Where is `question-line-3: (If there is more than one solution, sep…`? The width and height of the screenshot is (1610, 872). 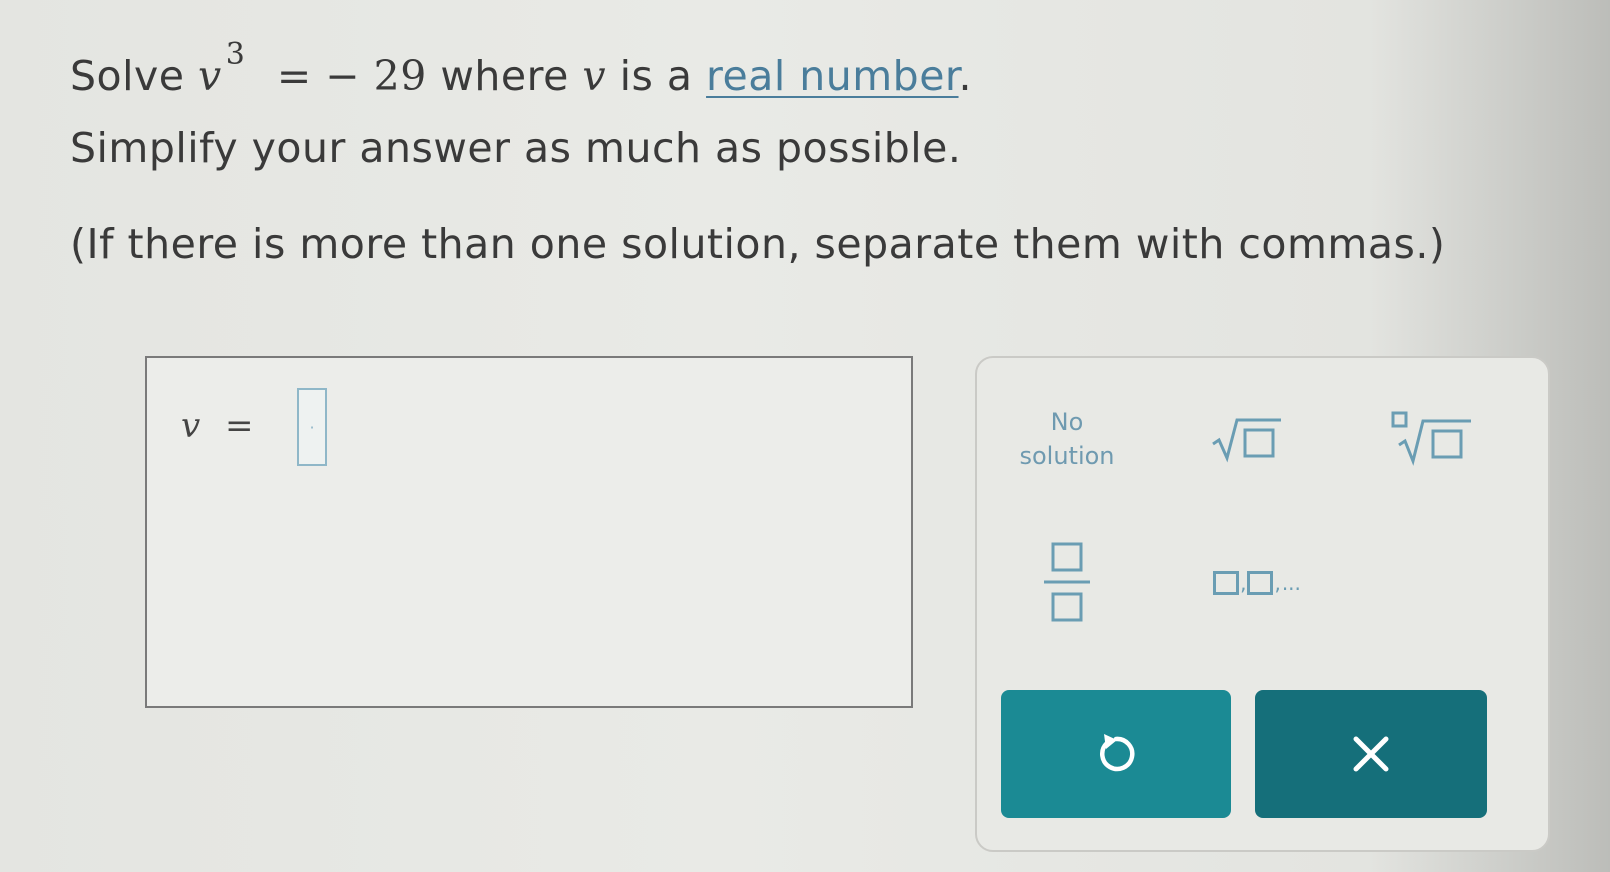 question-line-3: (If there is more than one solution, sep… is located at coordinates (758, 244).